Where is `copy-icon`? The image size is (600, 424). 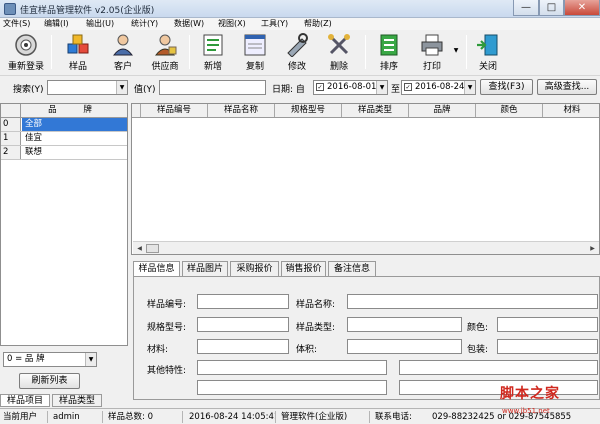 copy-icon is located at coordinates (255, 45).